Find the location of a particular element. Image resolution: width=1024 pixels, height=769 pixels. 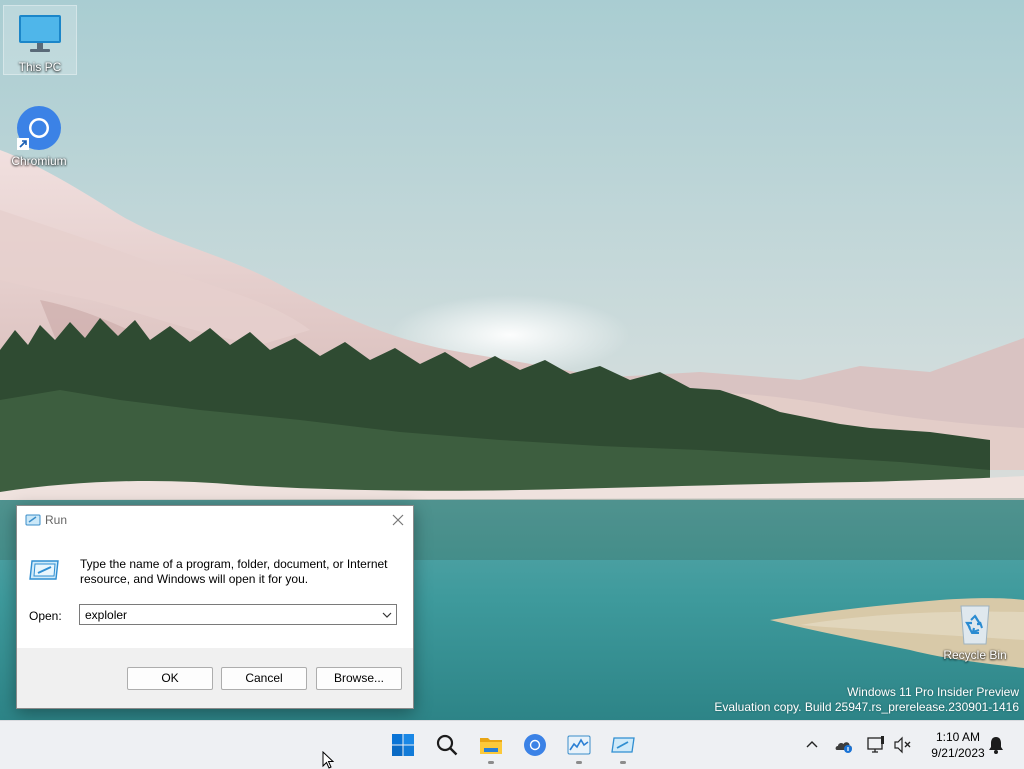

ok-button: OK is located at coordinates (170, 678).